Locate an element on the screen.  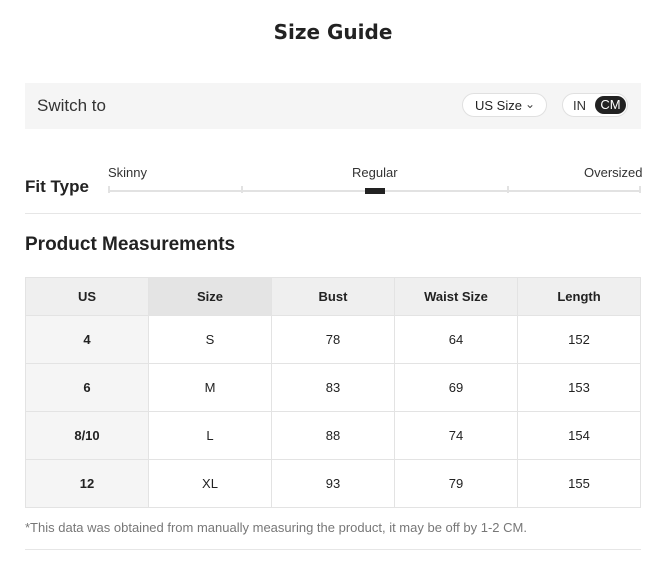
unit-cm-option: CM is located at coordinates (610, 105).